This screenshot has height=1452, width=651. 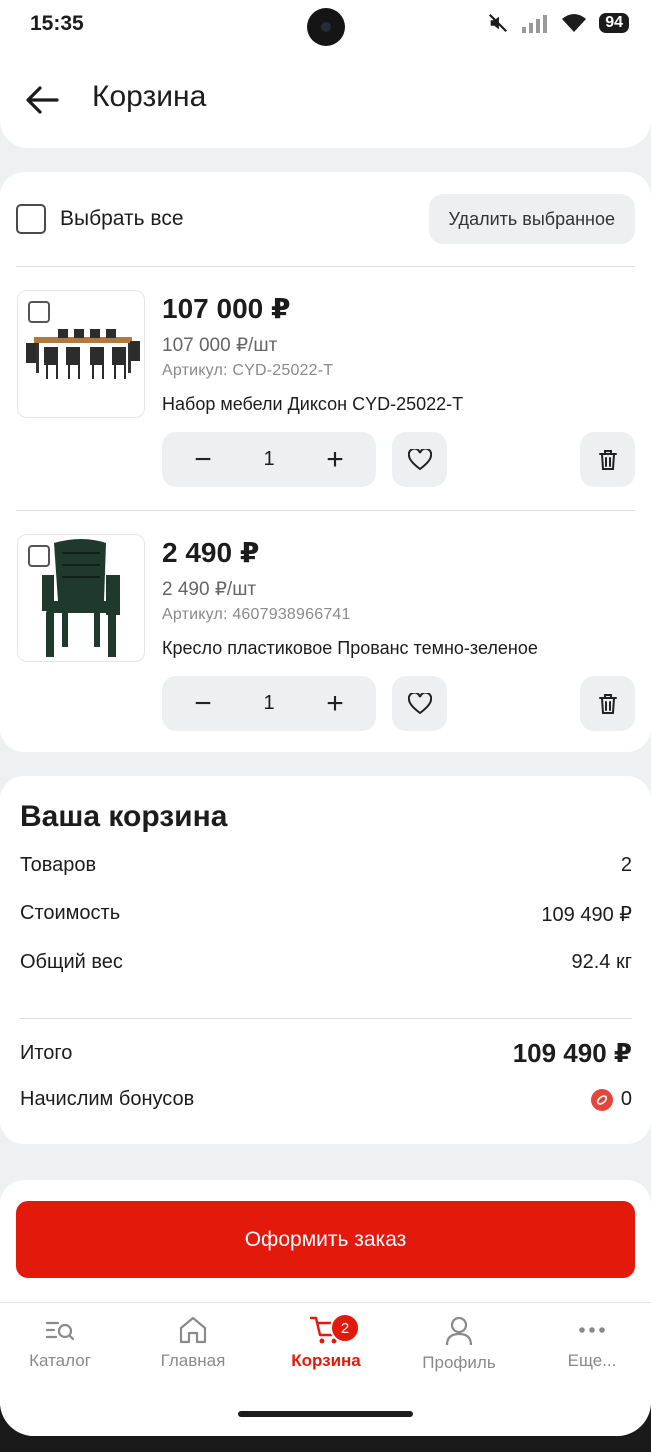 What do you see at coordinates (326, 914) in the screenshot?
I see `summary-row-cost: Стоимость 109 490 ₽` at bounding box center [326, 914].